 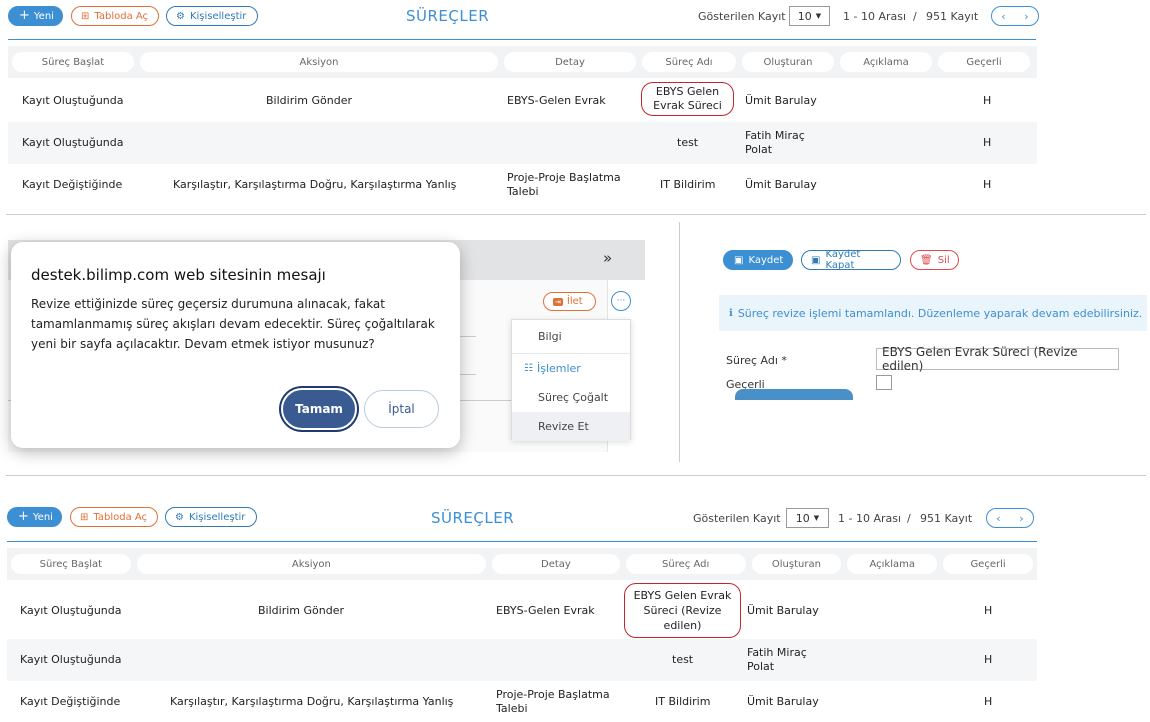 I want to click on list-icon: ☷, so click(x=528, y=368).